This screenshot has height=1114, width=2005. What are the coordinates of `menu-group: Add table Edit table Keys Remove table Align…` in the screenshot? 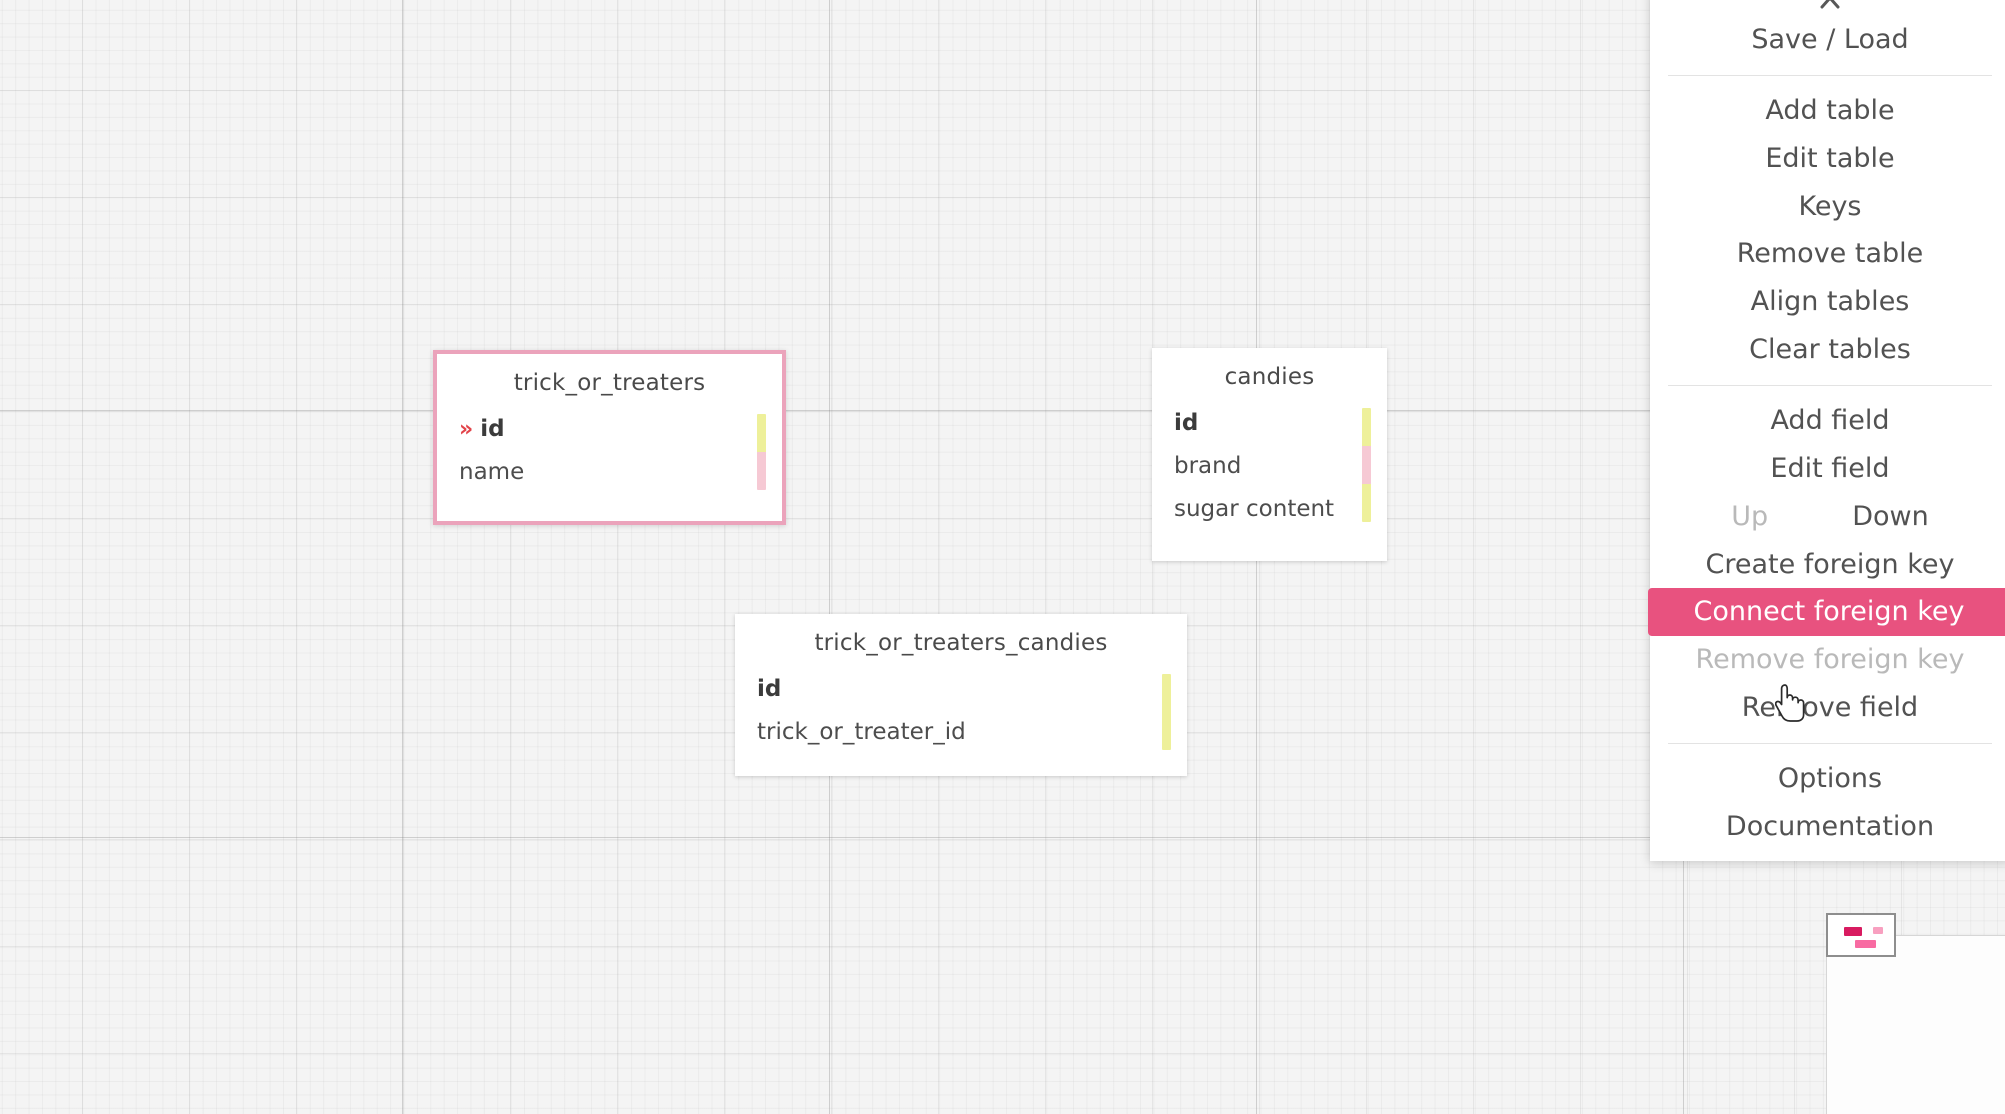 It's located at (1827, 230).